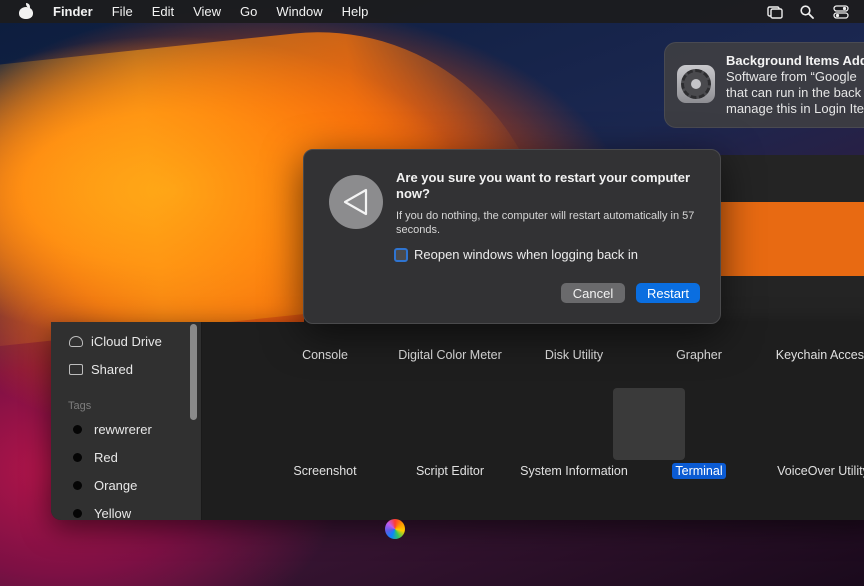 The height and width of the screenshot is (586, 864). Describe the element at coordinates (795, 60) in the screenshot. I see `notification-title: Background Items Add` at that location.